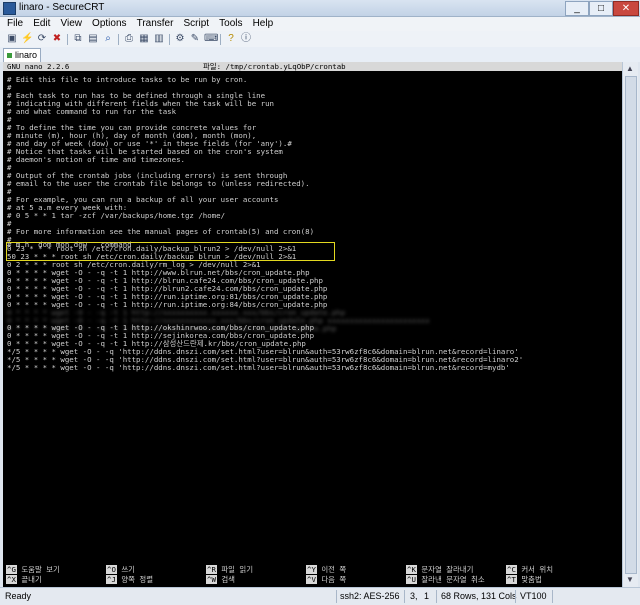  I want to click on shortcut-write: ^O 쓰기, so click(120, 569).